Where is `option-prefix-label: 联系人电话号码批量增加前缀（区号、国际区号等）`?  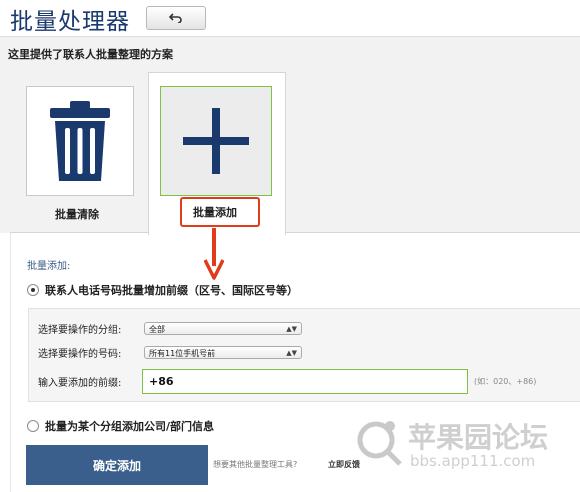 option-prefix-label: 联系人电话号码批量增加前缀（区号、国际区号等） is located at coordinates (171, 290).